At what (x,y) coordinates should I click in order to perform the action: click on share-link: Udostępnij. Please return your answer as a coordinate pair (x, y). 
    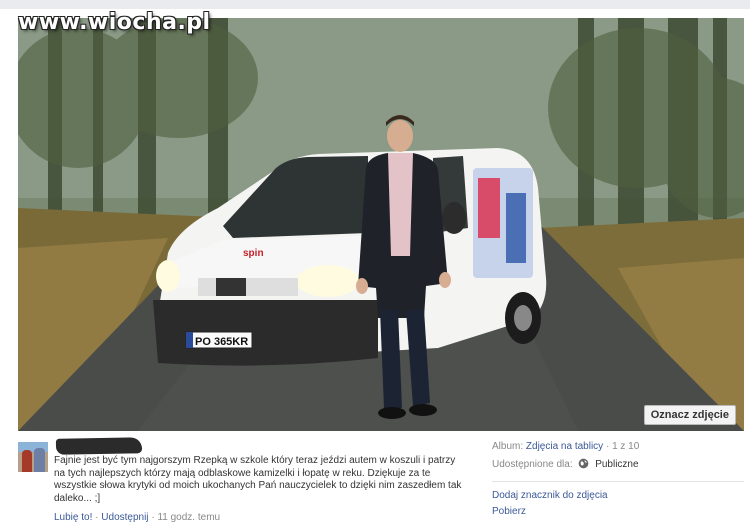
    Looking at the image, I should click on (124, 517).